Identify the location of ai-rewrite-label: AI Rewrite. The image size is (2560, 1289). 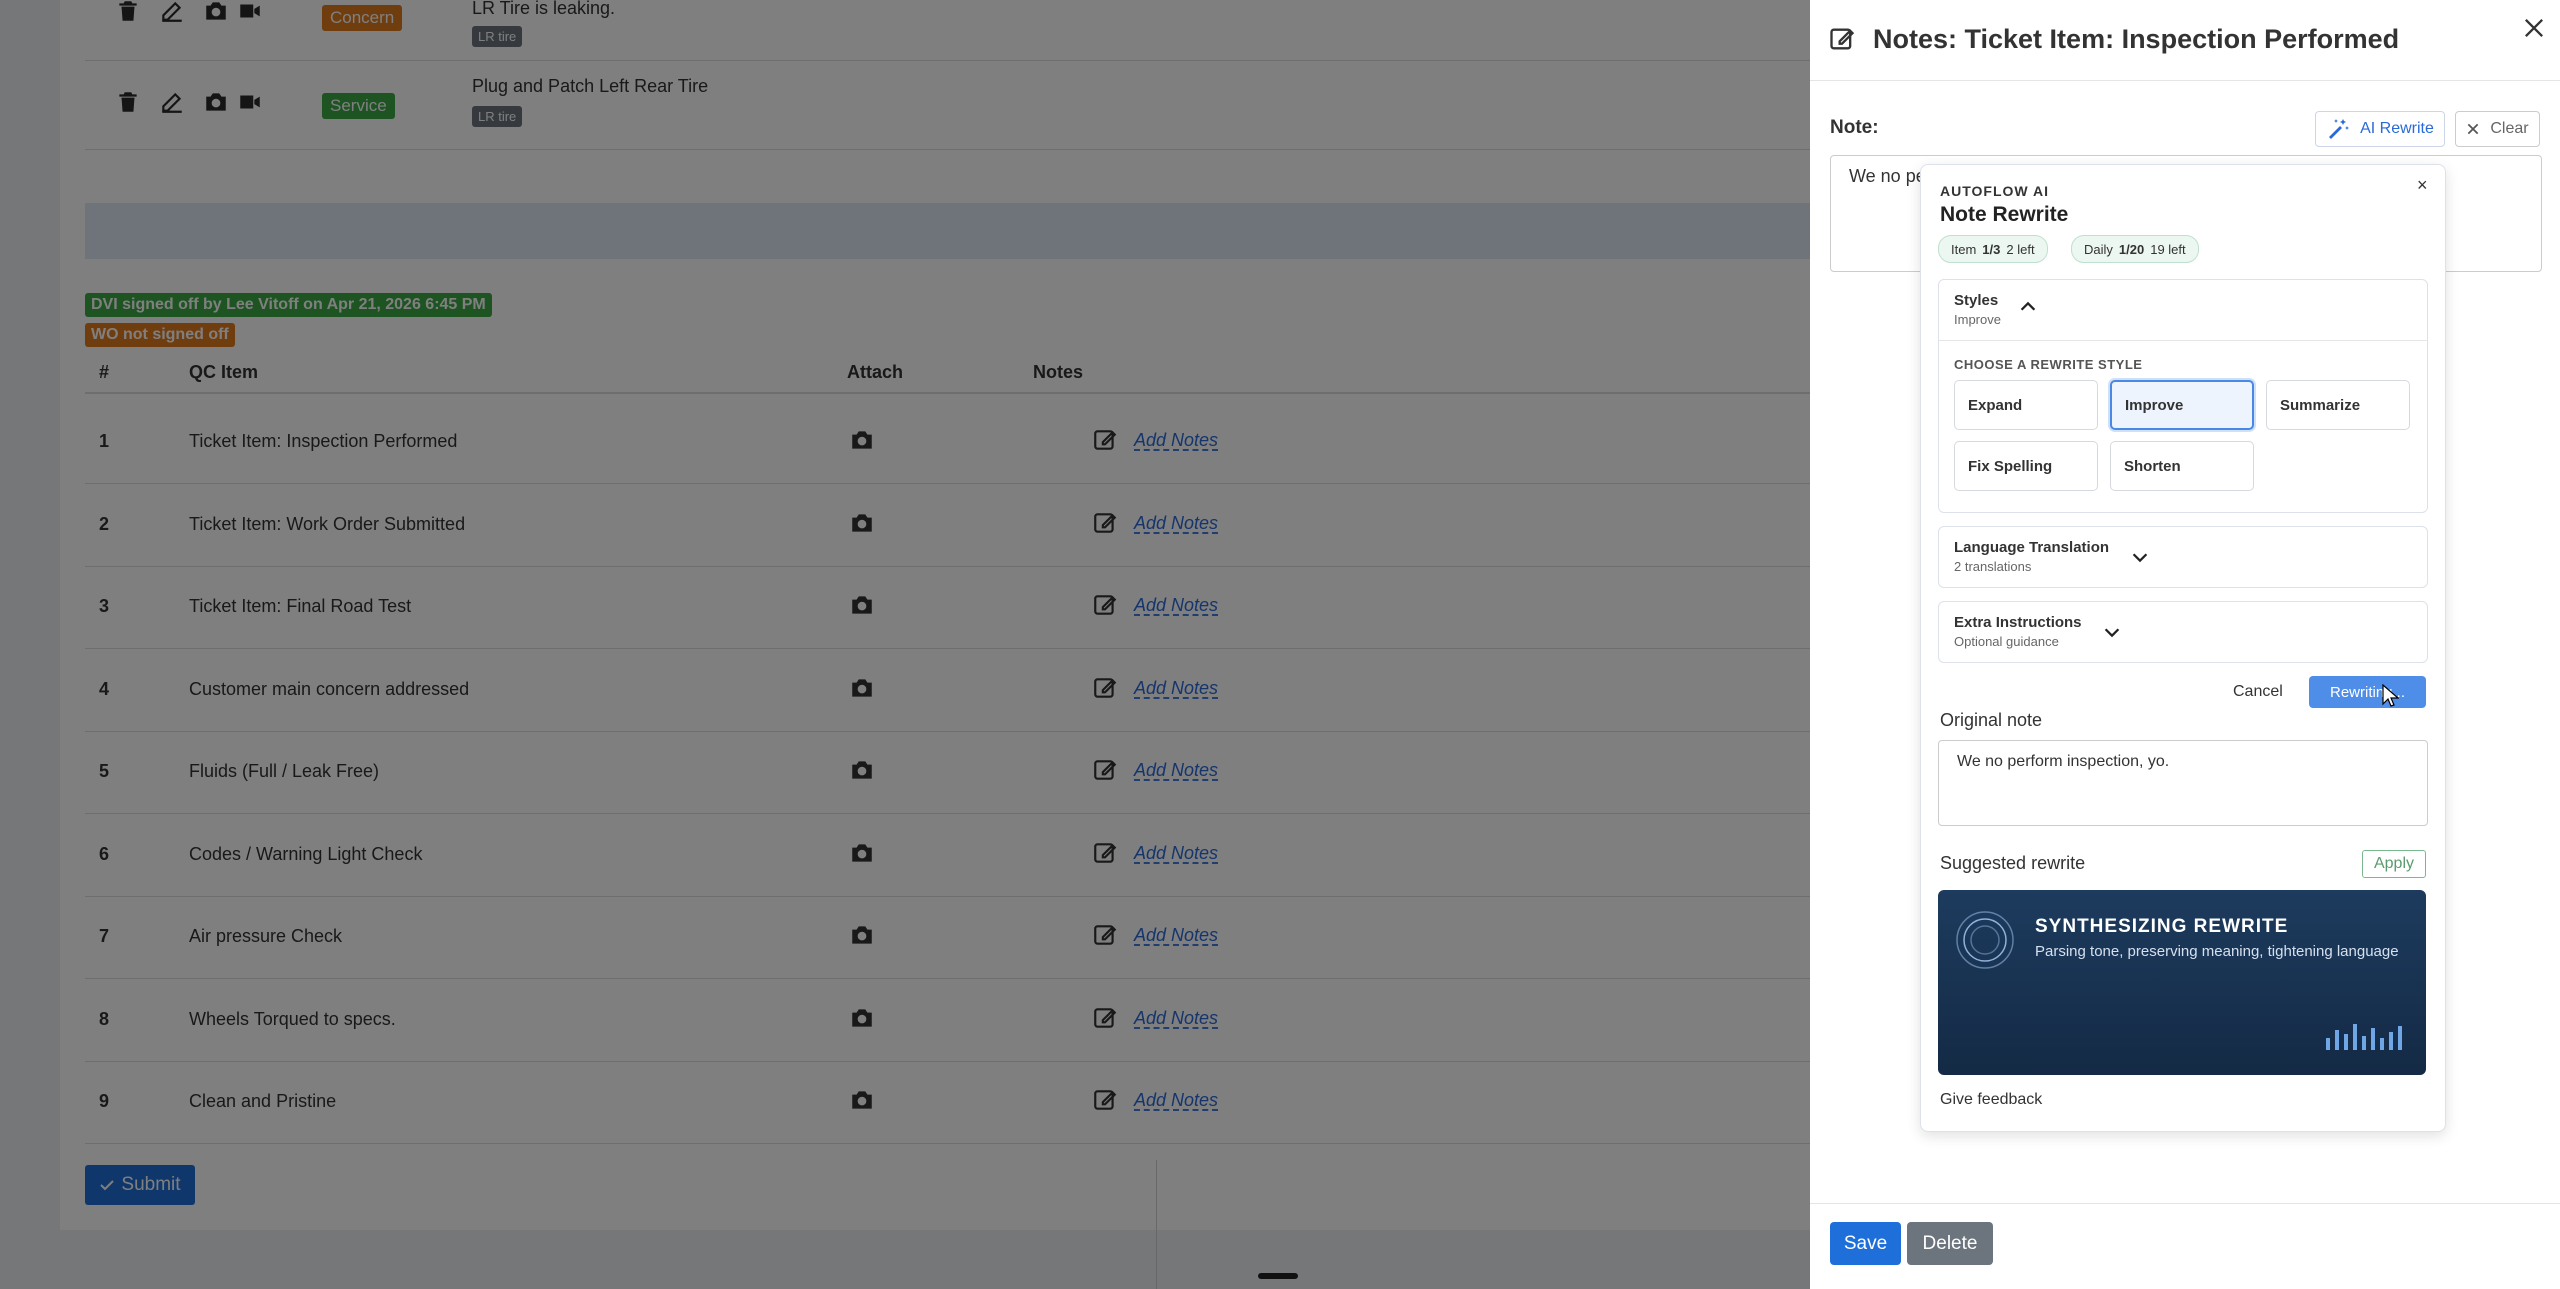
(2397, 128).